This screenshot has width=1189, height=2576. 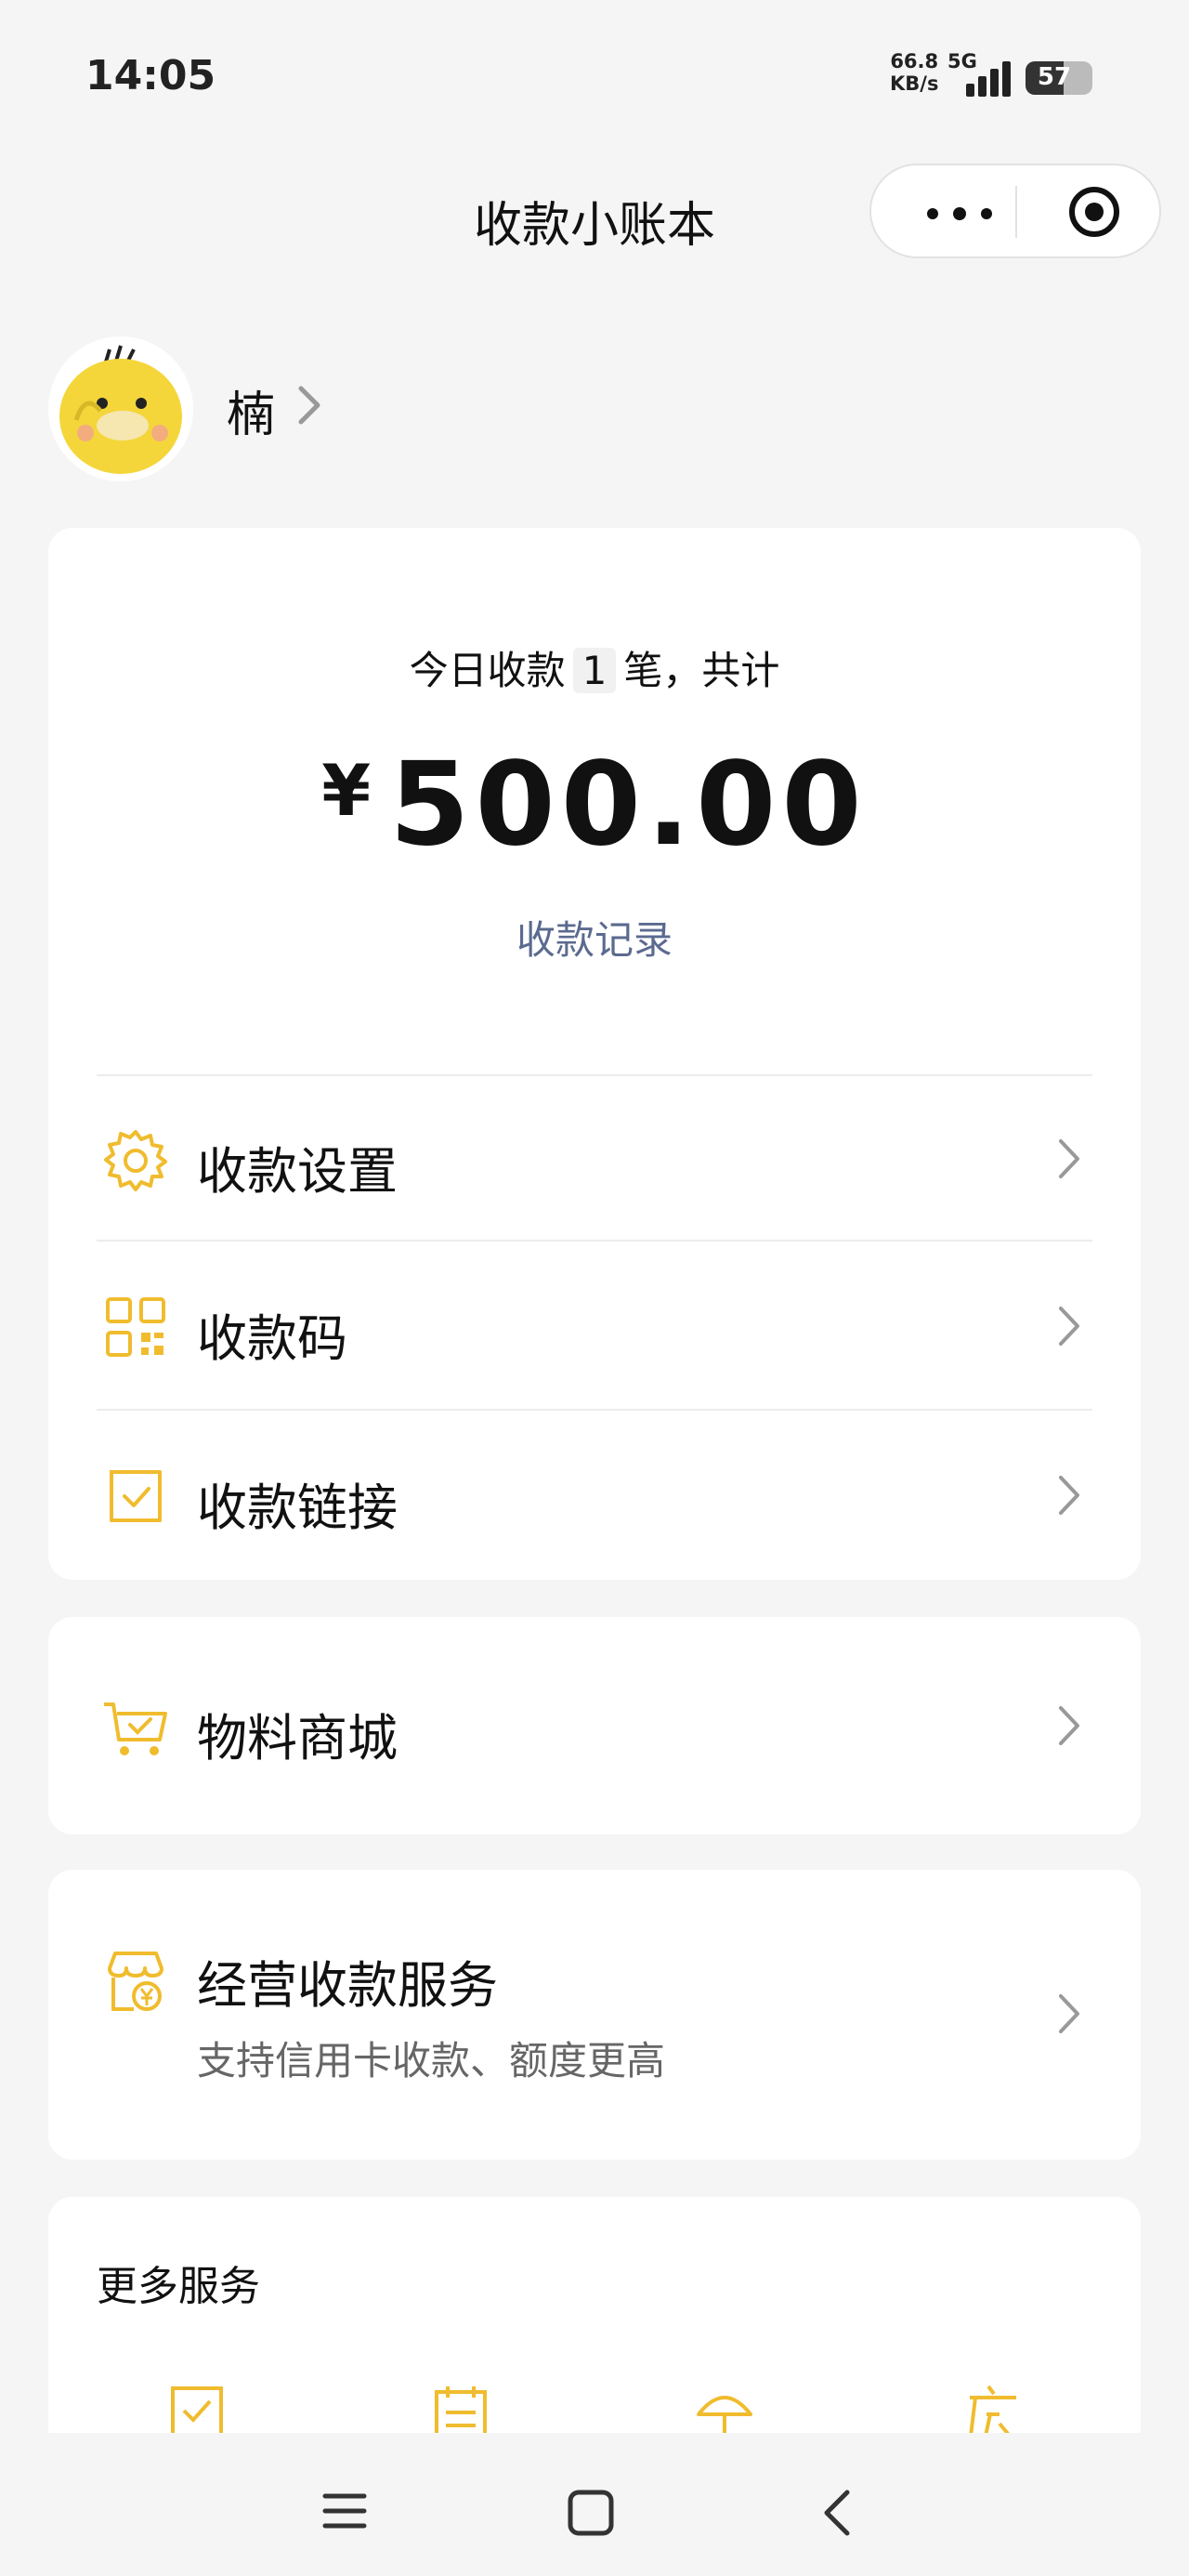 What do you see at coordinates (594, 2015) in the screenshot?
I see `business-service-card: 经营收款服务 支持信用卡收款、额度更高` at bounding box center [594, 2015].